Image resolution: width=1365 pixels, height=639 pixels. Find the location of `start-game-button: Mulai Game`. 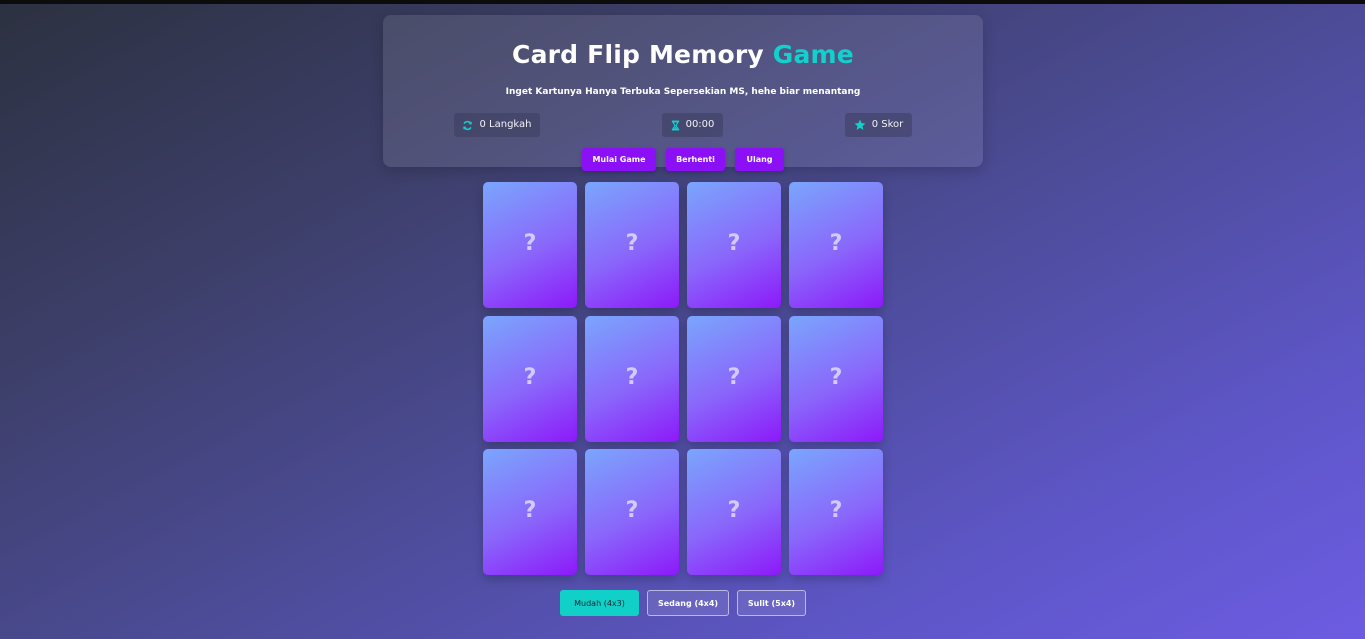

start-game-button: Mulai Game is located at coordinates (619, 159).